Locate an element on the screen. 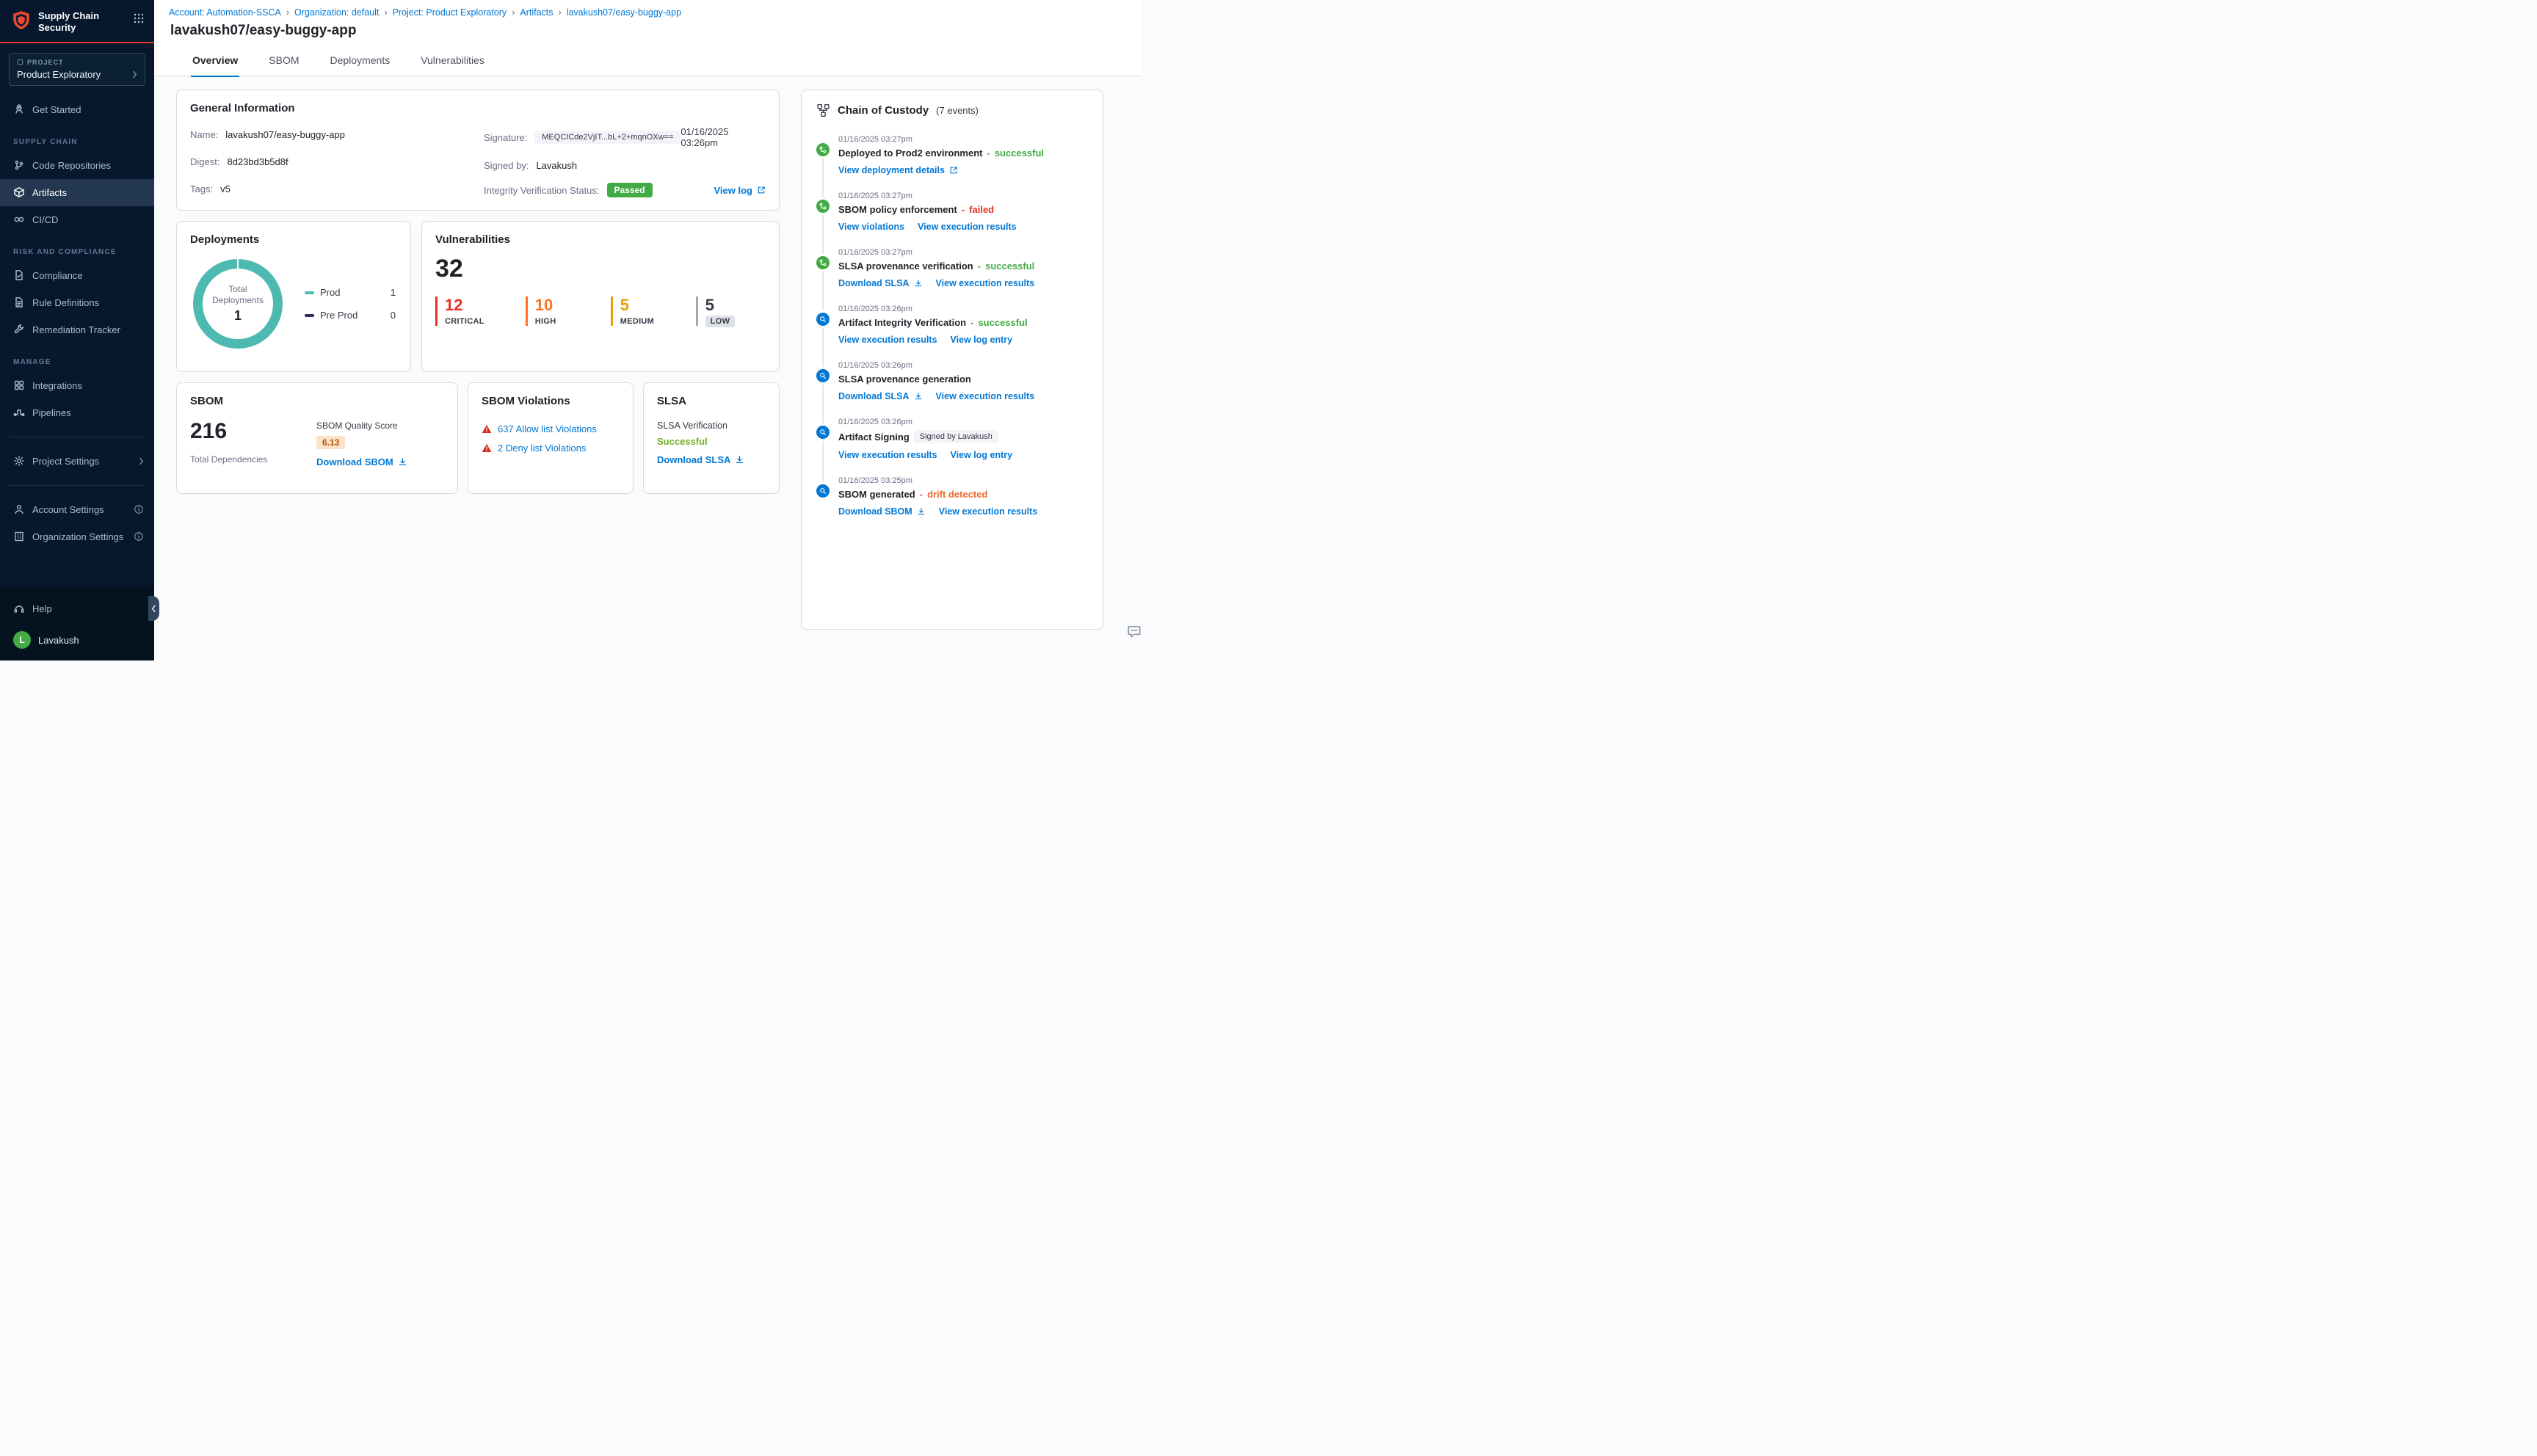 The image size is (2537, 1456). tags-value: v5 is located at coordinates (225, 189).